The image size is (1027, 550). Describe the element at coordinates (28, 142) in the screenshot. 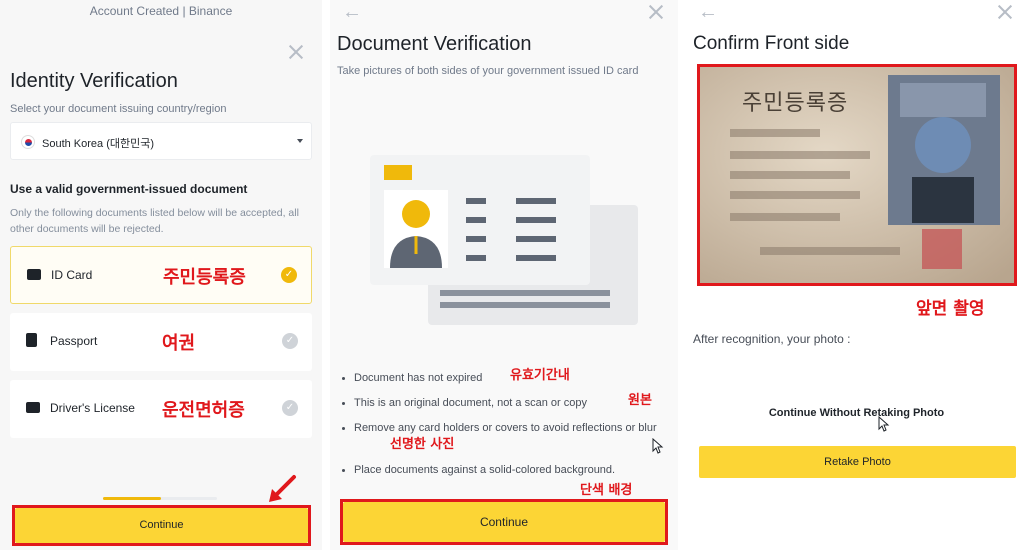

I see `korea-flag-icon` at that location.